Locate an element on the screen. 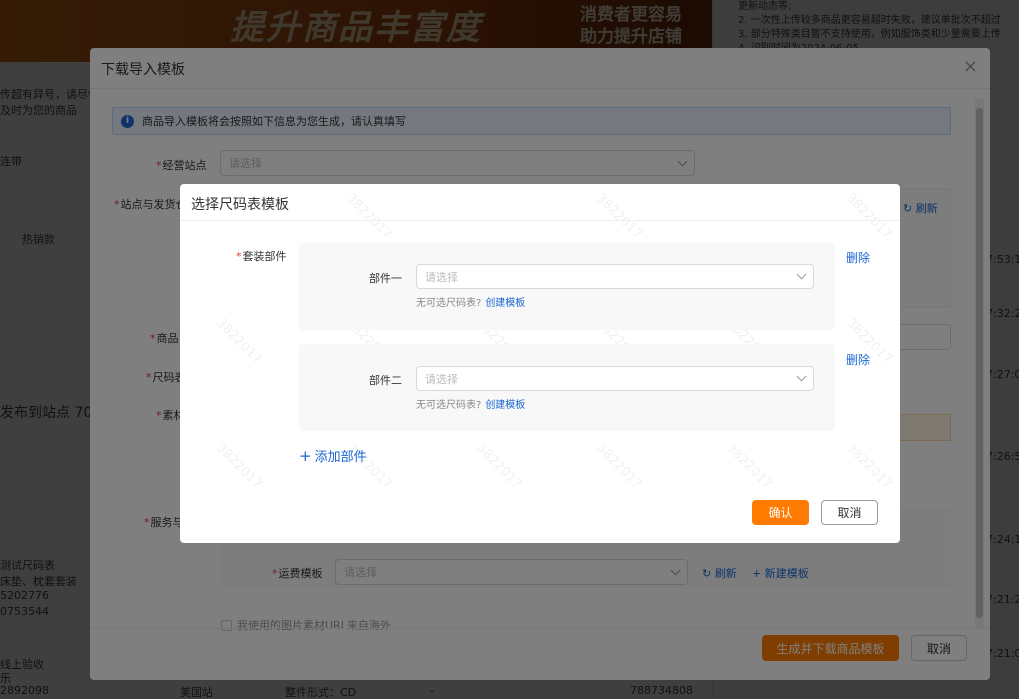 The height and width of the screenshot is (699, 1019). add-part-button: + 添加部件 is located at coordinates (333, 456).